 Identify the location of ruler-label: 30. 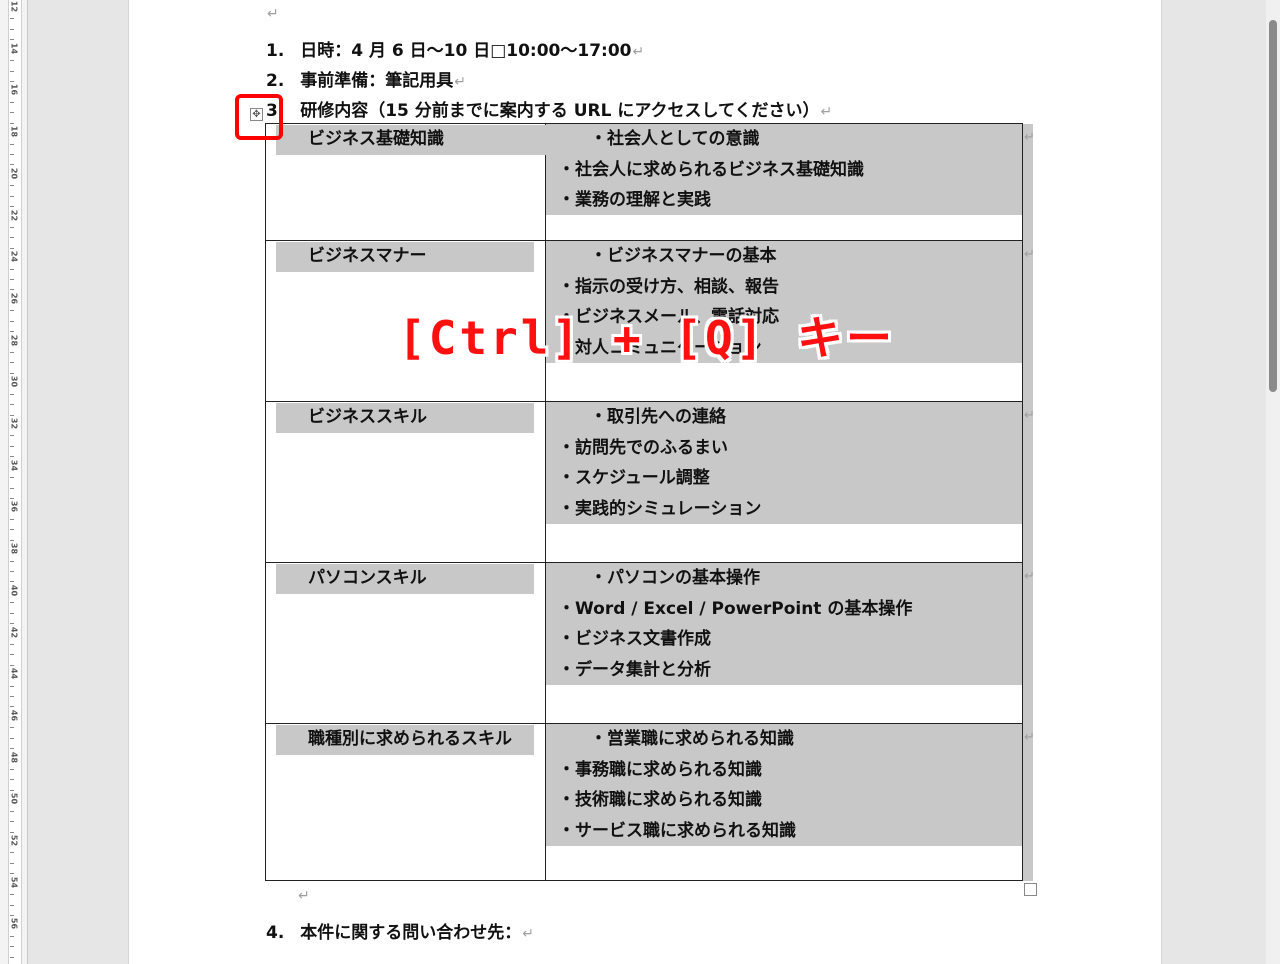
(14, 382).